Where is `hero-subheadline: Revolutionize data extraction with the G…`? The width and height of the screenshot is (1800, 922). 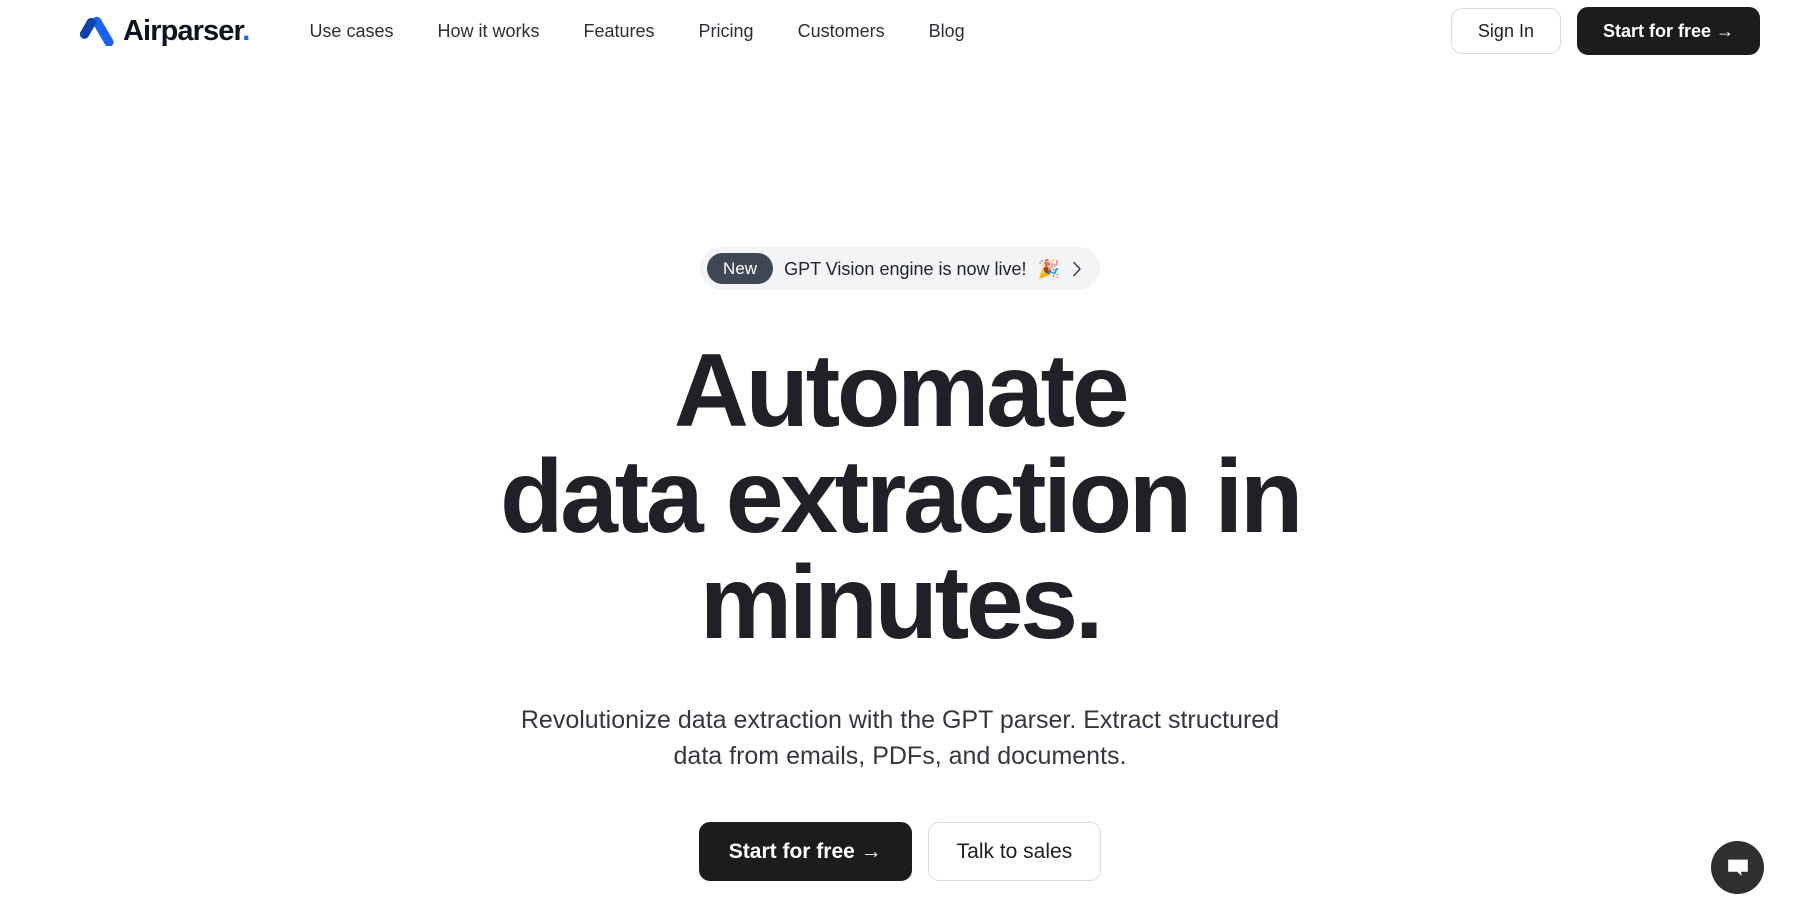 hero-subheadline: Revolutionize data extraction with the G… is located at coordinates (900, 738).